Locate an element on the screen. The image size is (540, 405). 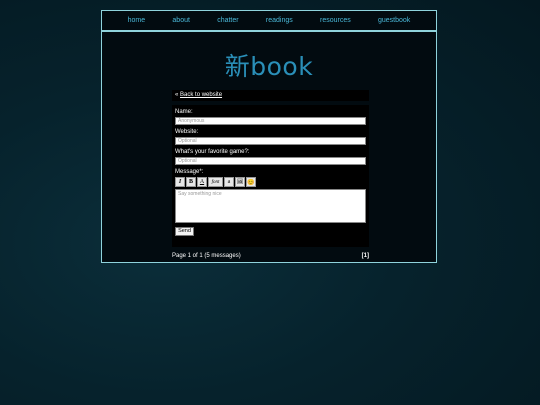
nav-resources: resources is located at coordinates (335, 20).